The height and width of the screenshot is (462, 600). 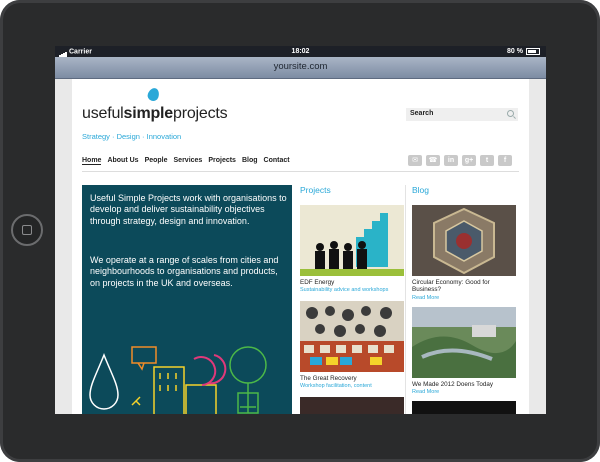 I want to click on twitter-icon: t, so click(x=487, y=160).